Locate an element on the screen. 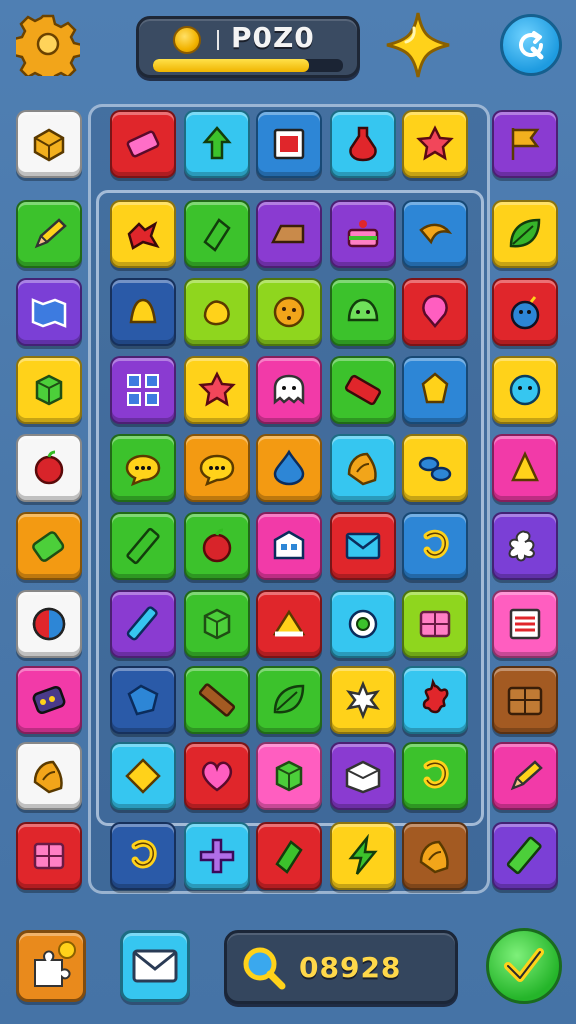 This screenshot has width=576, height=1024. board-tile-r9-c3 is located at coordinates (289, 856).